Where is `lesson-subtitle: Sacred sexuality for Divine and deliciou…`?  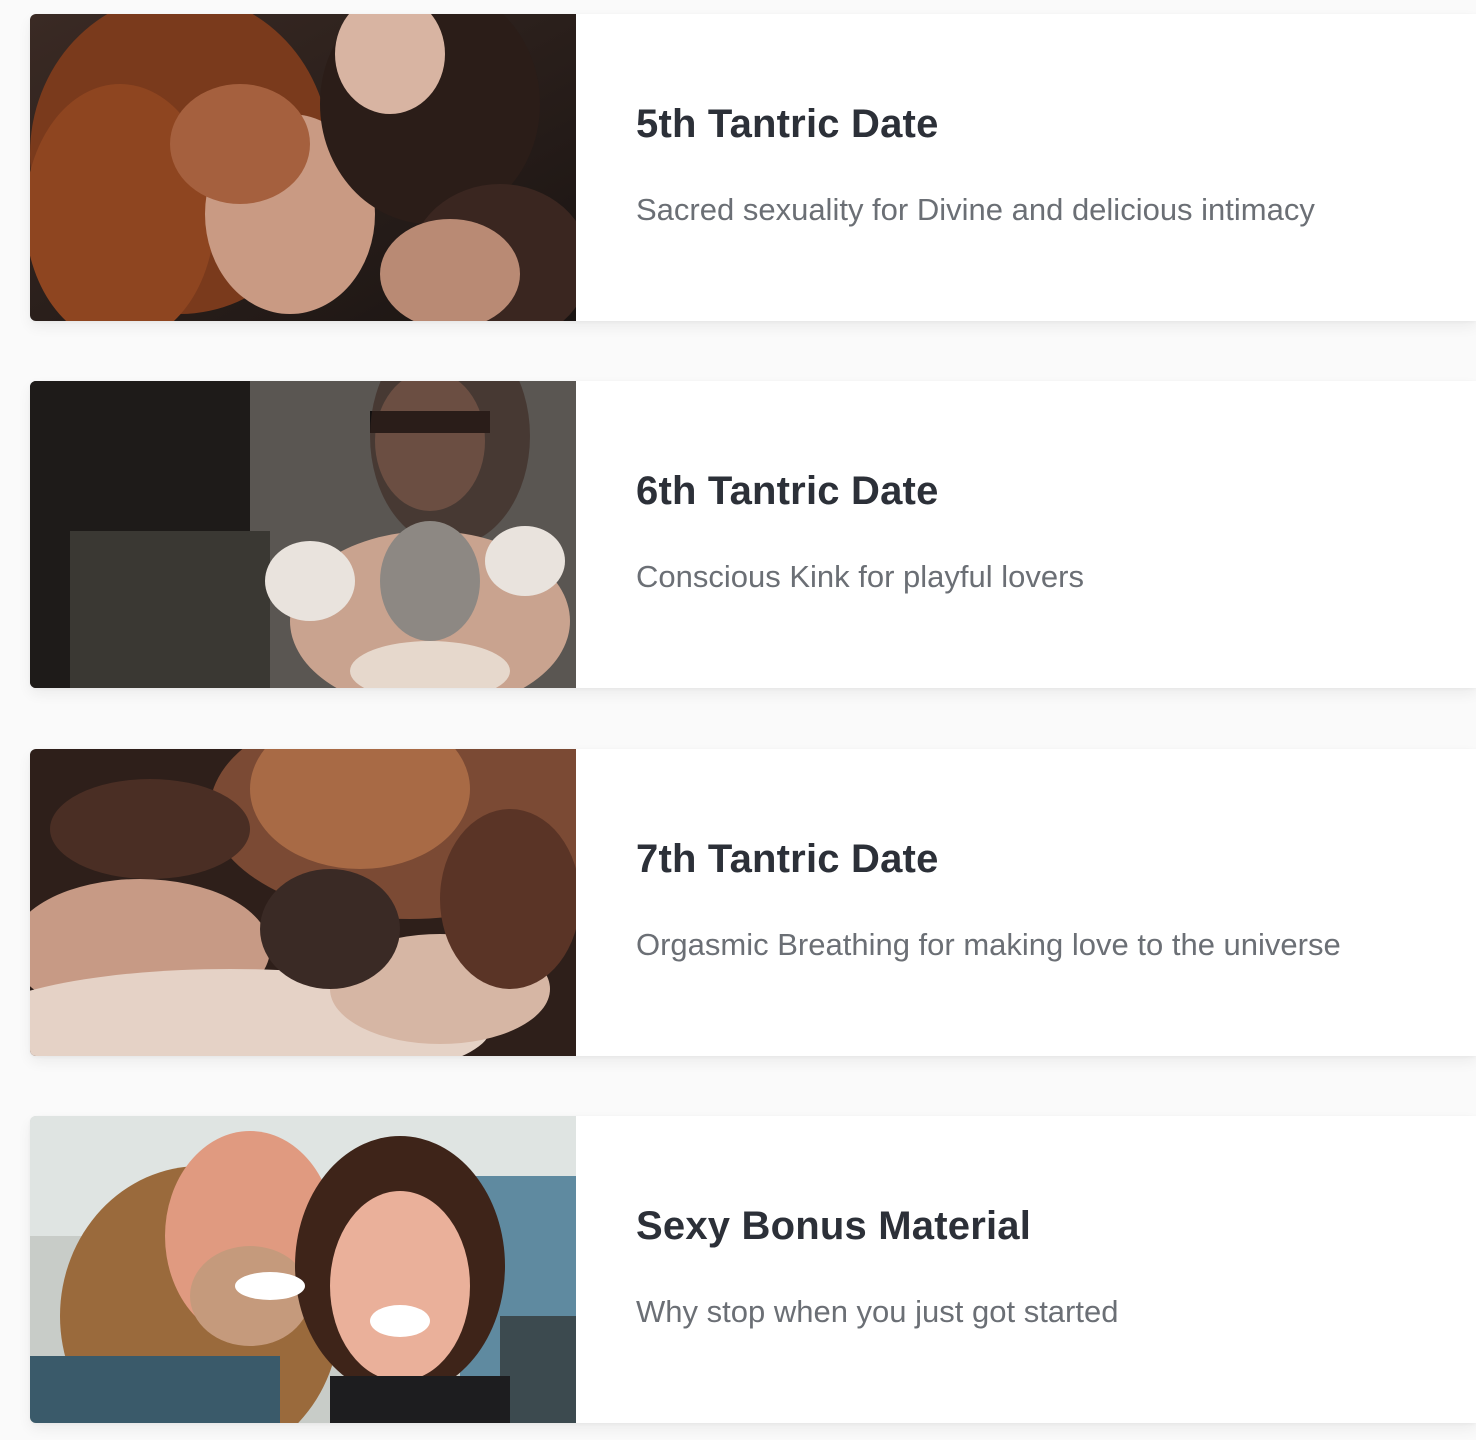 lesson-subtitle: Sacred sexuality for Divine and deliciou… is located at coordinates (975, 209).